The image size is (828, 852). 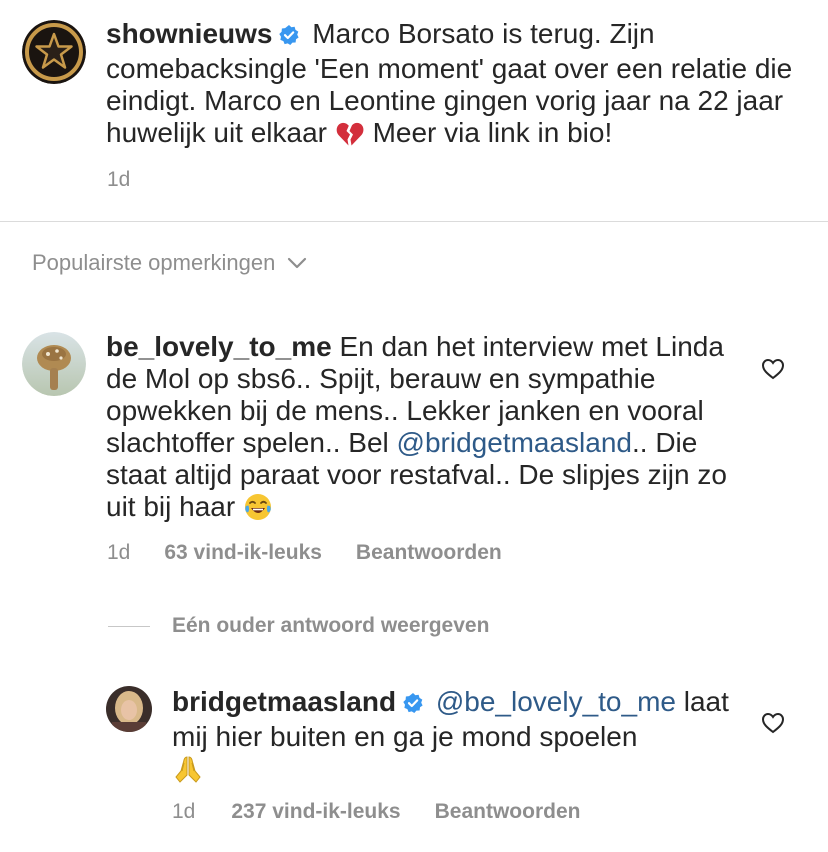 I want to click on view-older-replies-button: Eén ouder antwoord weergeven, so click(x=298, y=626).